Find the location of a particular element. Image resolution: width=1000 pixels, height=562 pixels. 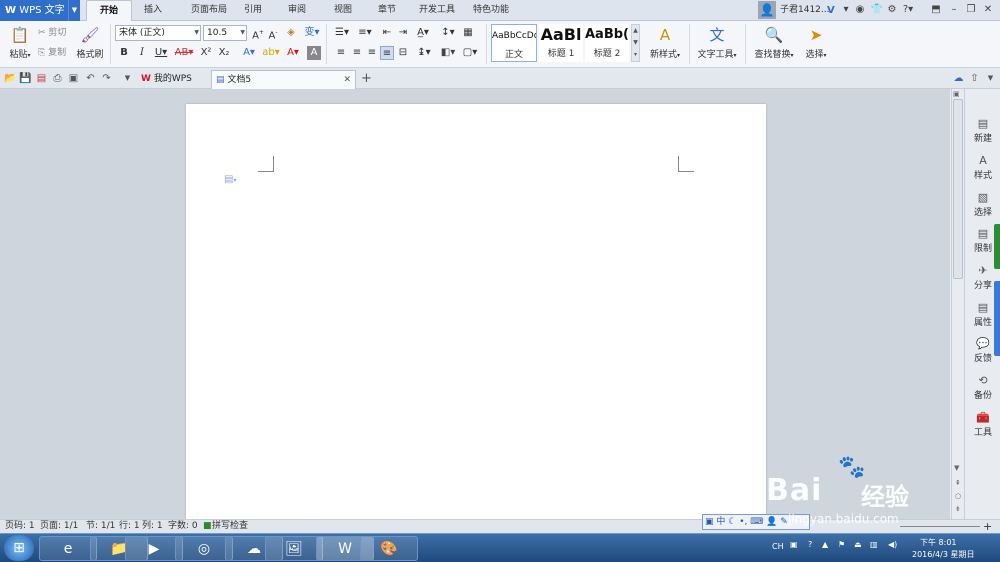

text-direction-icon: A̲▾ is located at coordinates (423, 33).